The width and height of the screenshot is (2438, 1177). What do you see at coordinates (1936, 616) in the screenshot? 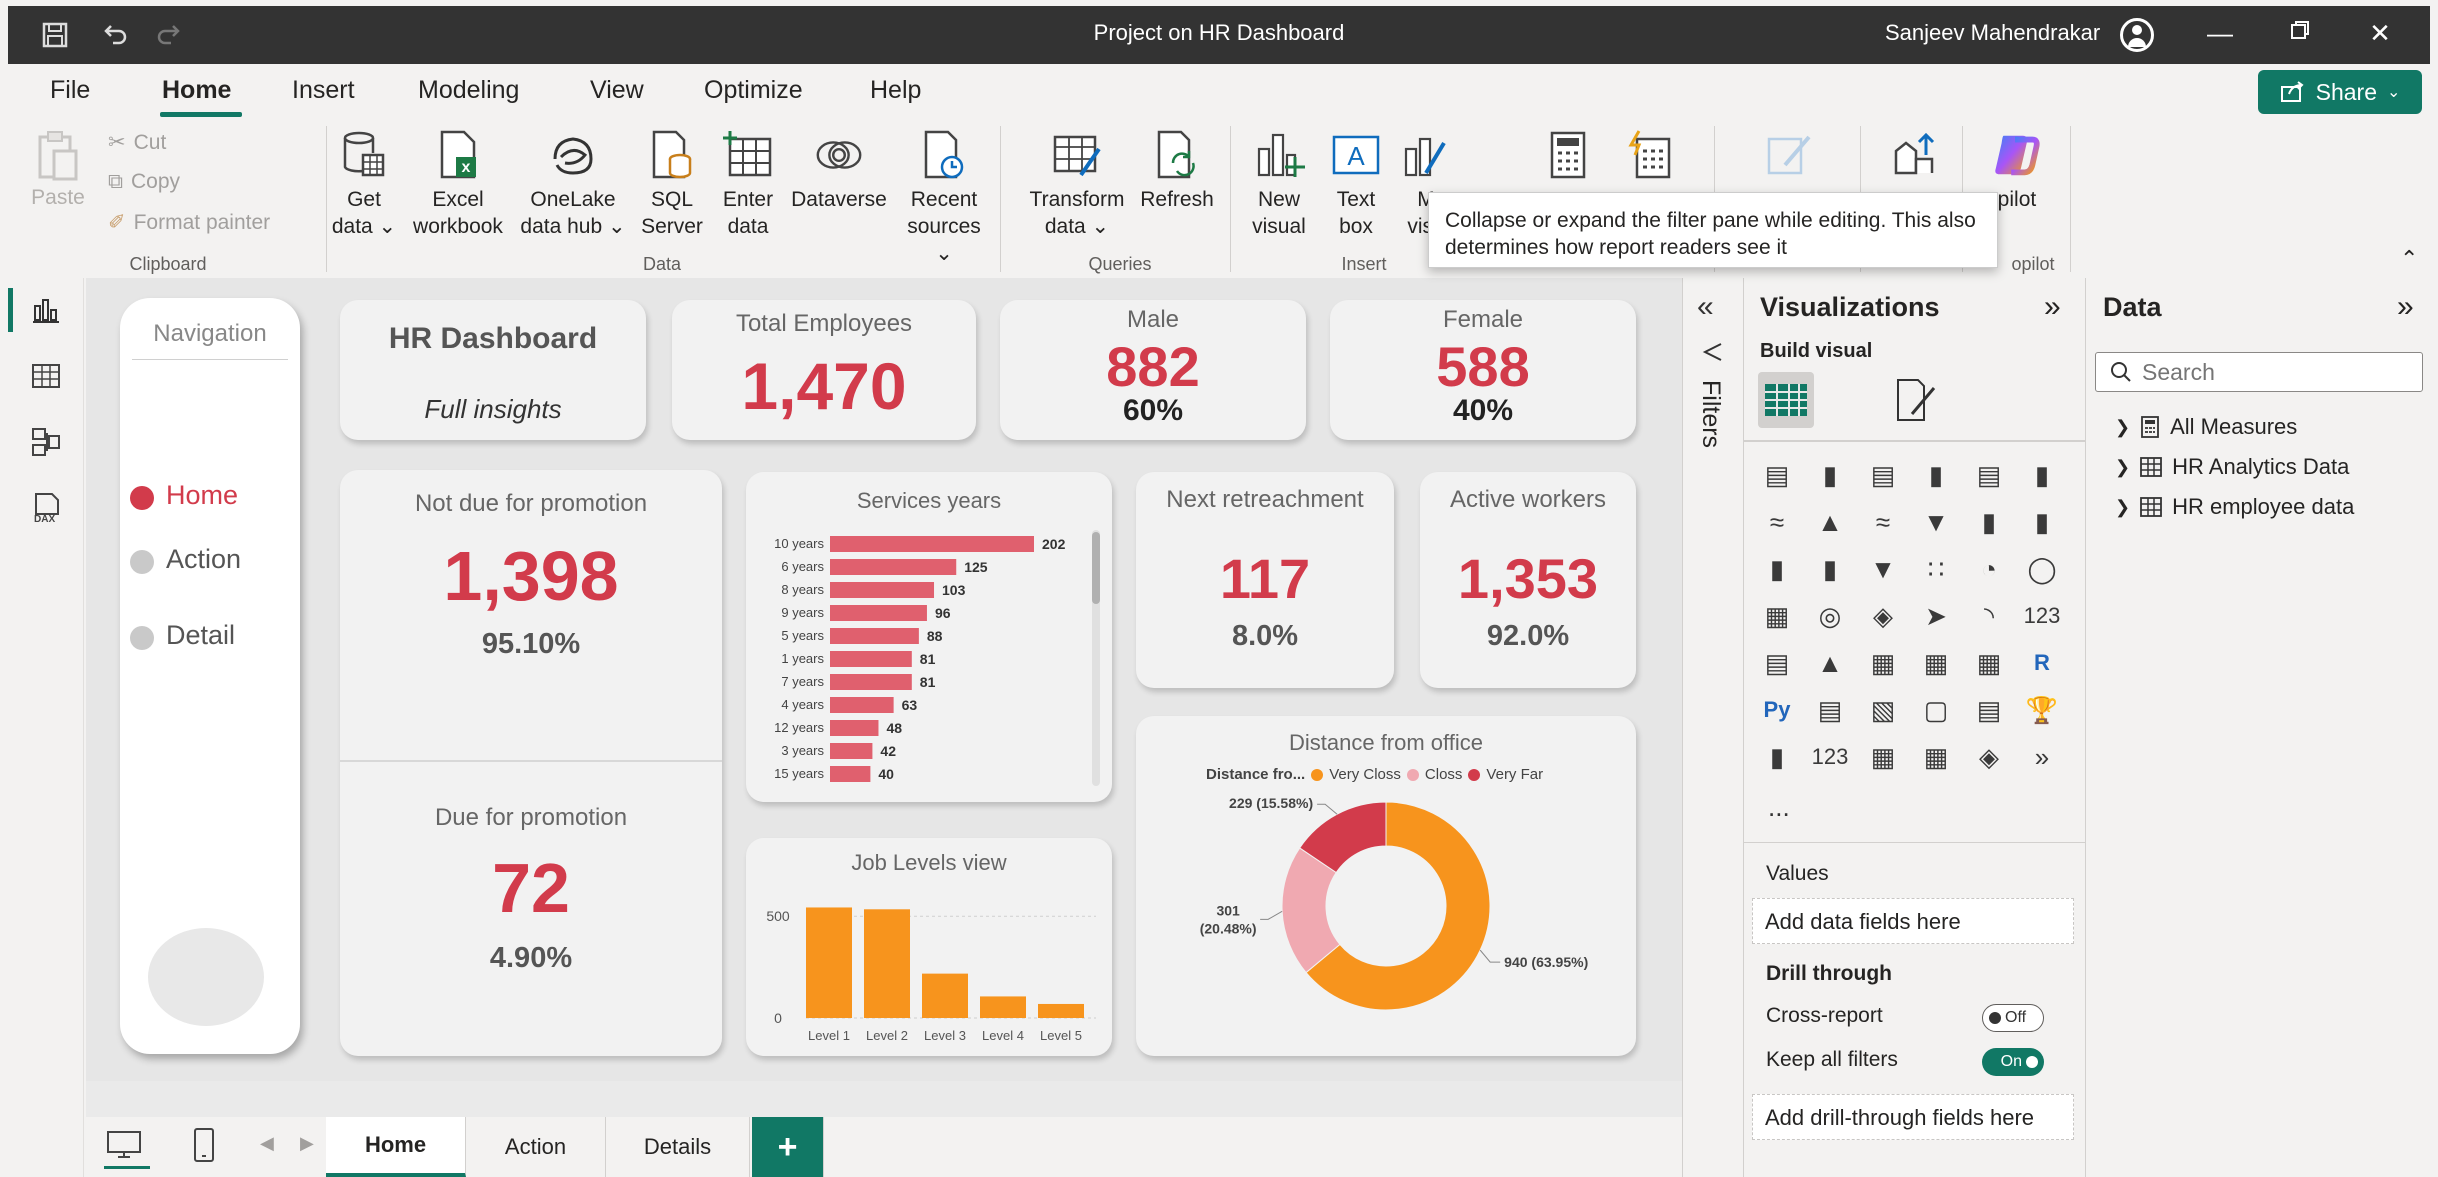
I see `azure-map-icon: ➤` at bounding box center [1936, 616].